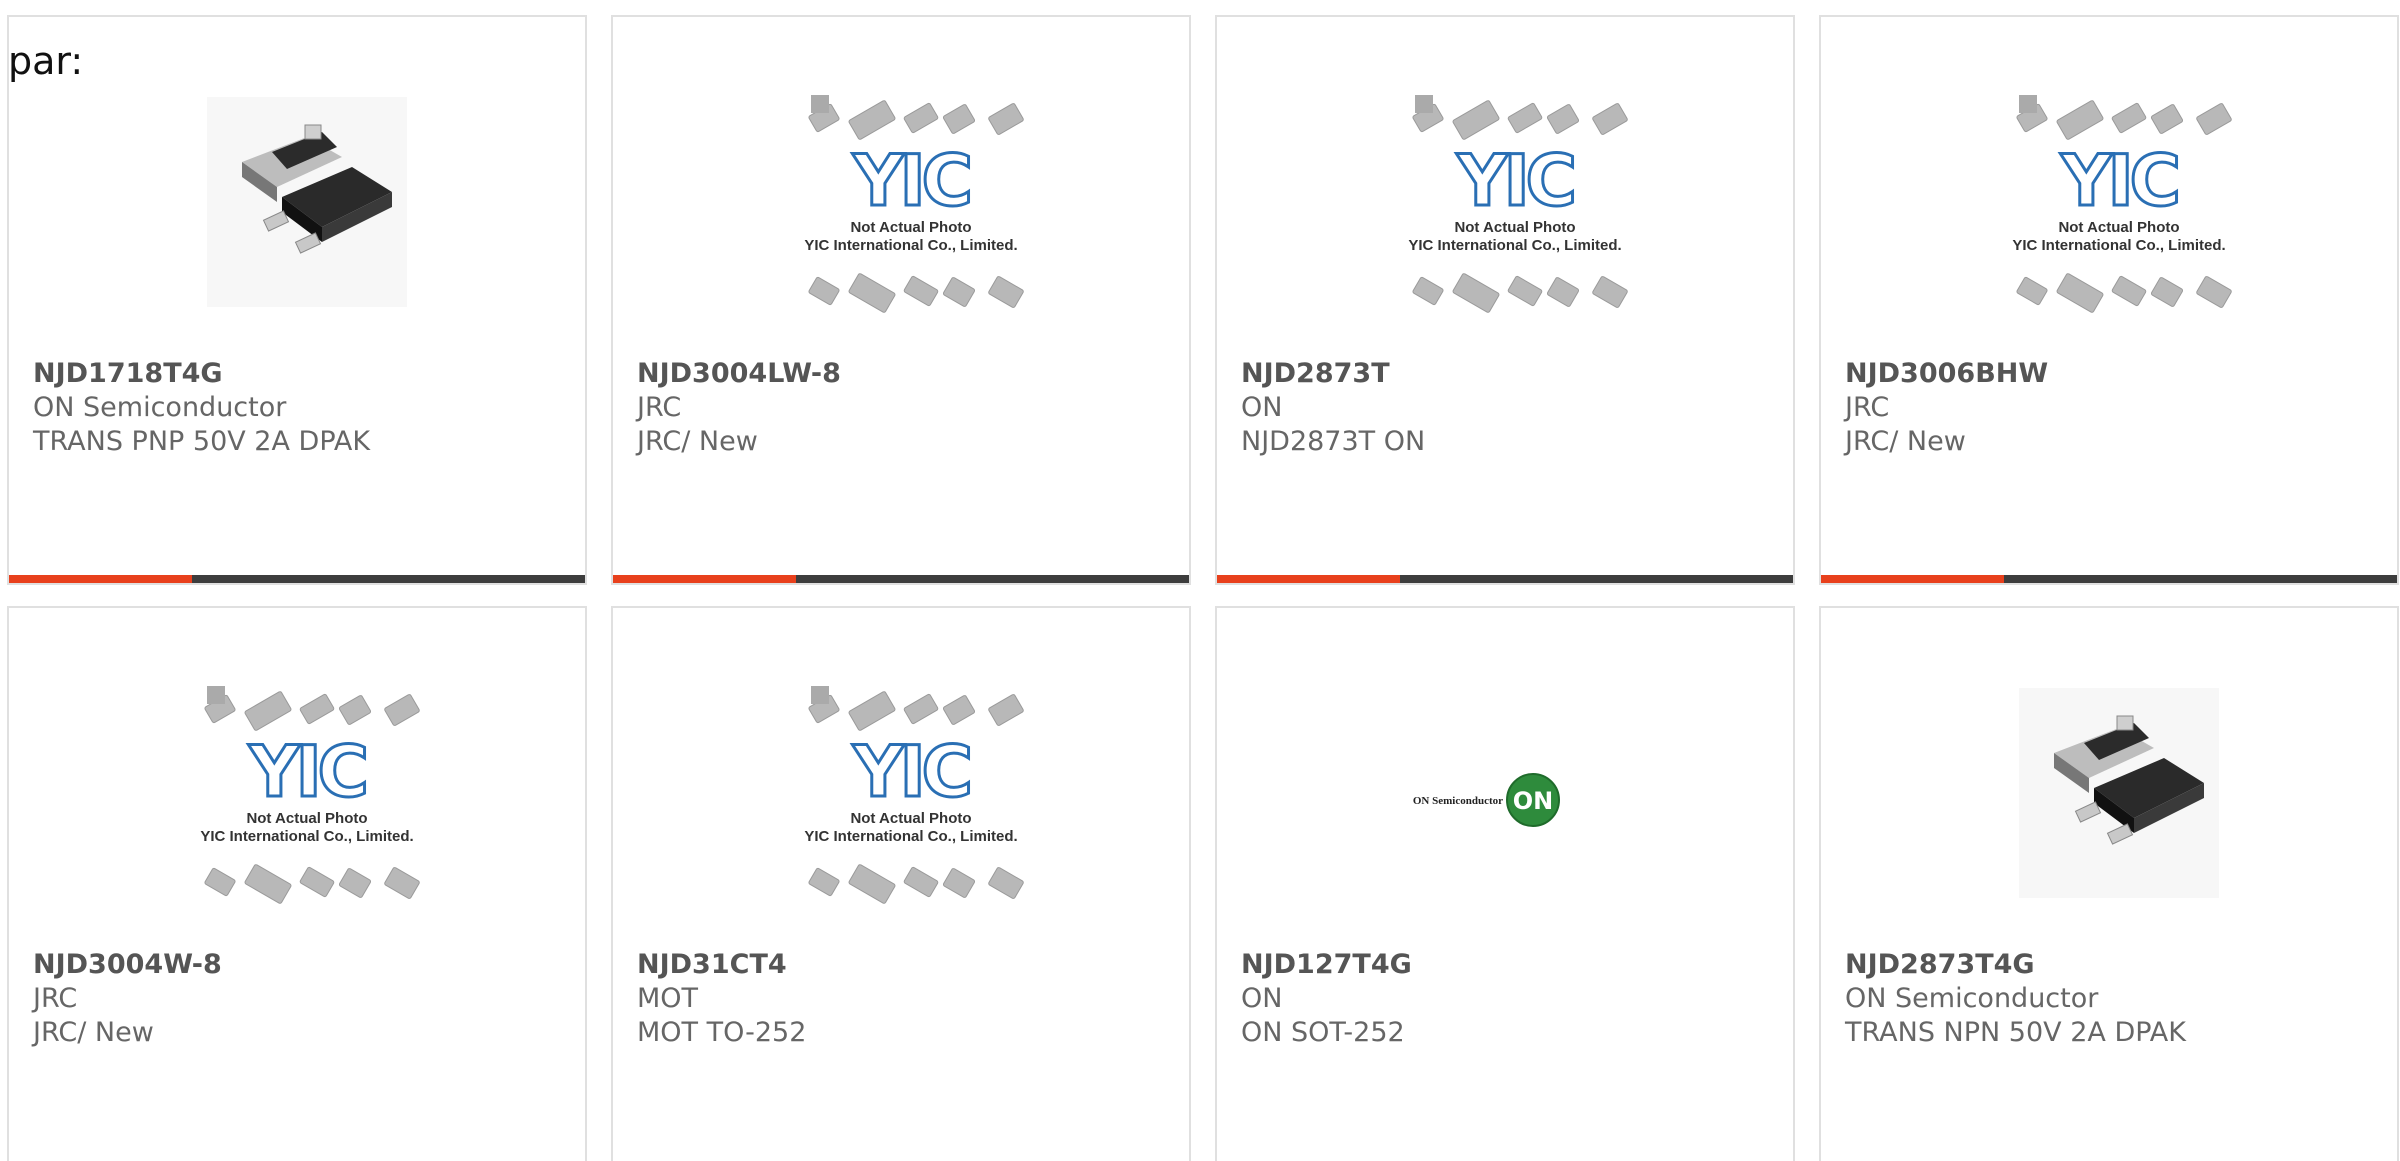 This screenshot has height=1161, width=2400. What do you see at coordinates (908, 965) in the screenshot?
I see `part-number: NJD31CT4` at bounding box center [908, 965].